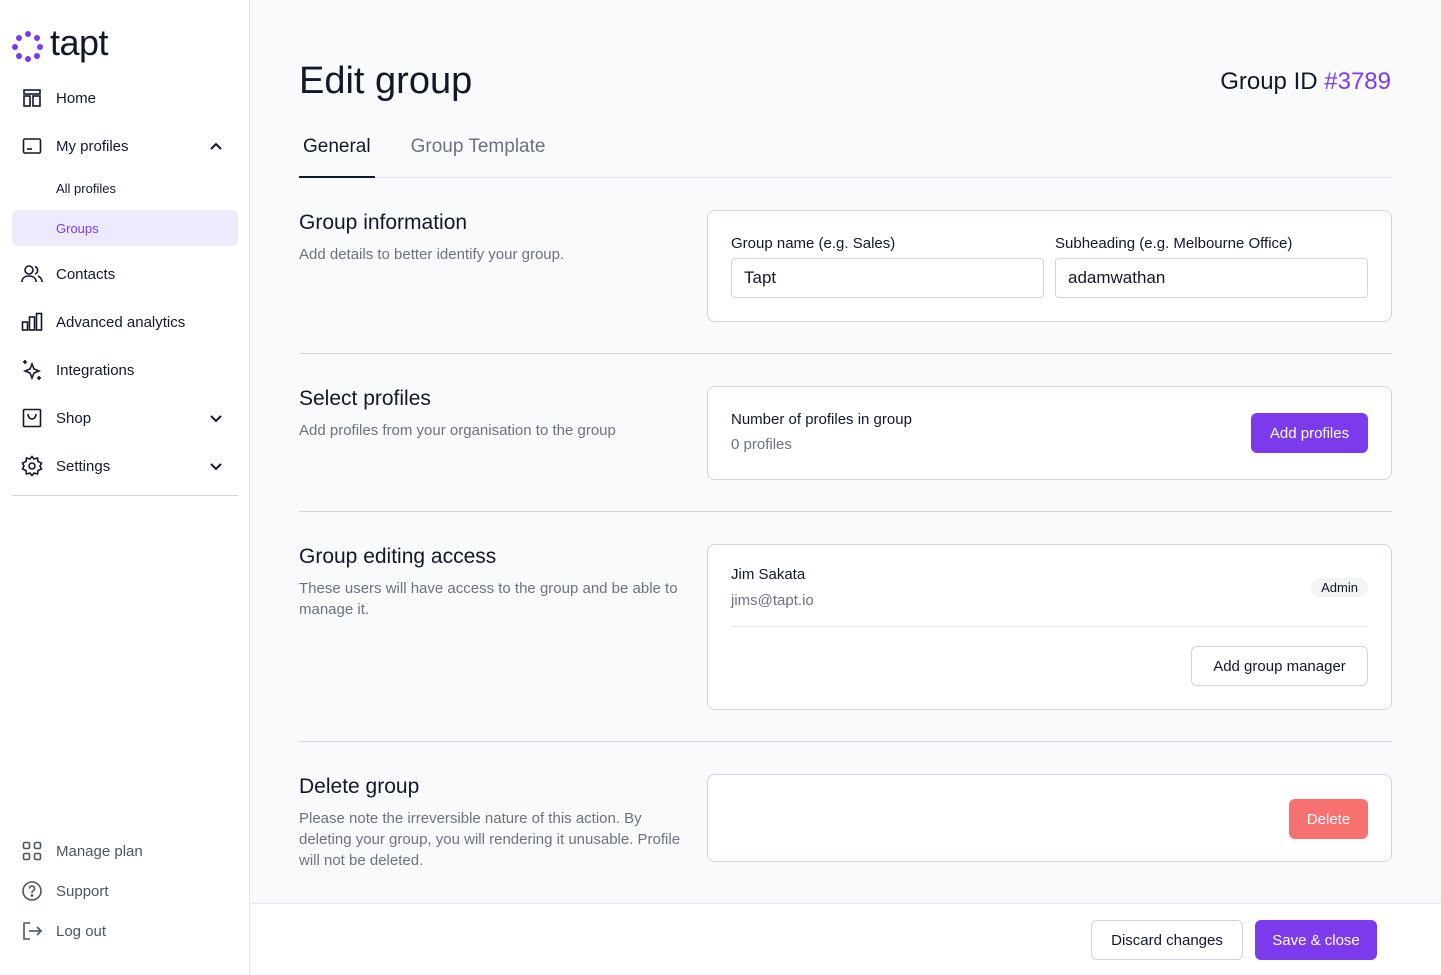  Describe the element at coordinates (337, 155) in the screenshot. I see `tab-general: General` at that location.